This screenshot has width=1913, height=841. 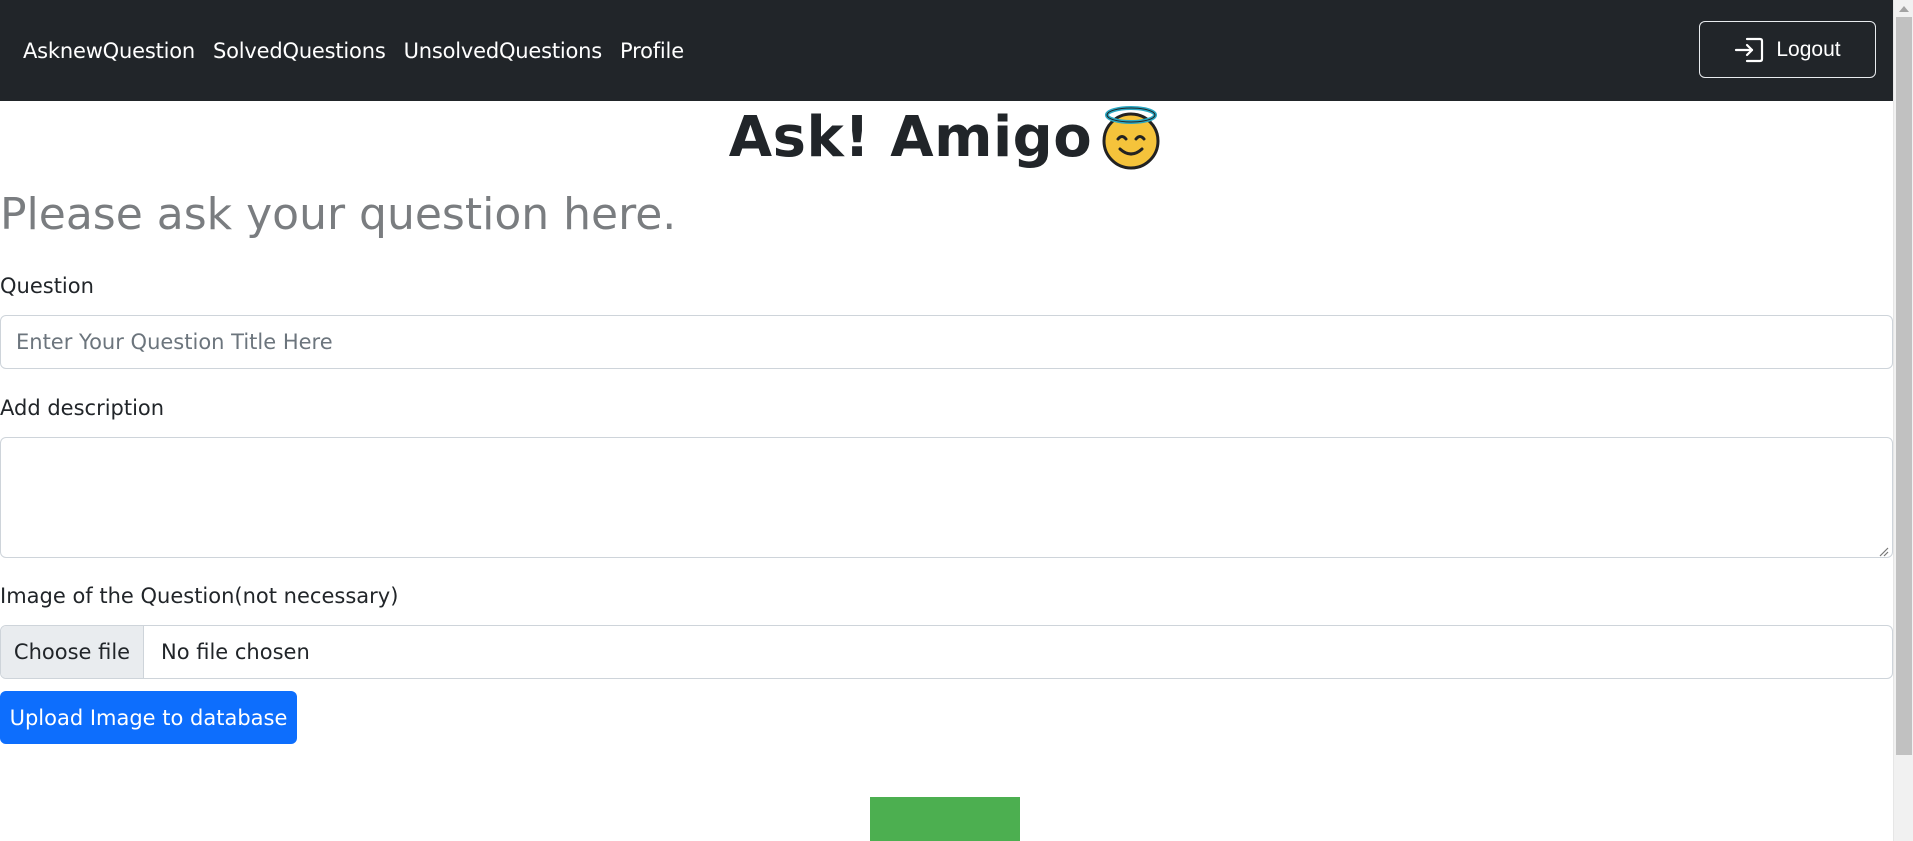 What do you see at coordinates (503, 51) in the screenshot?
I see `nav-link-unsolved-questions: UnsolvedQuestions` at bounding box center [503, 51].